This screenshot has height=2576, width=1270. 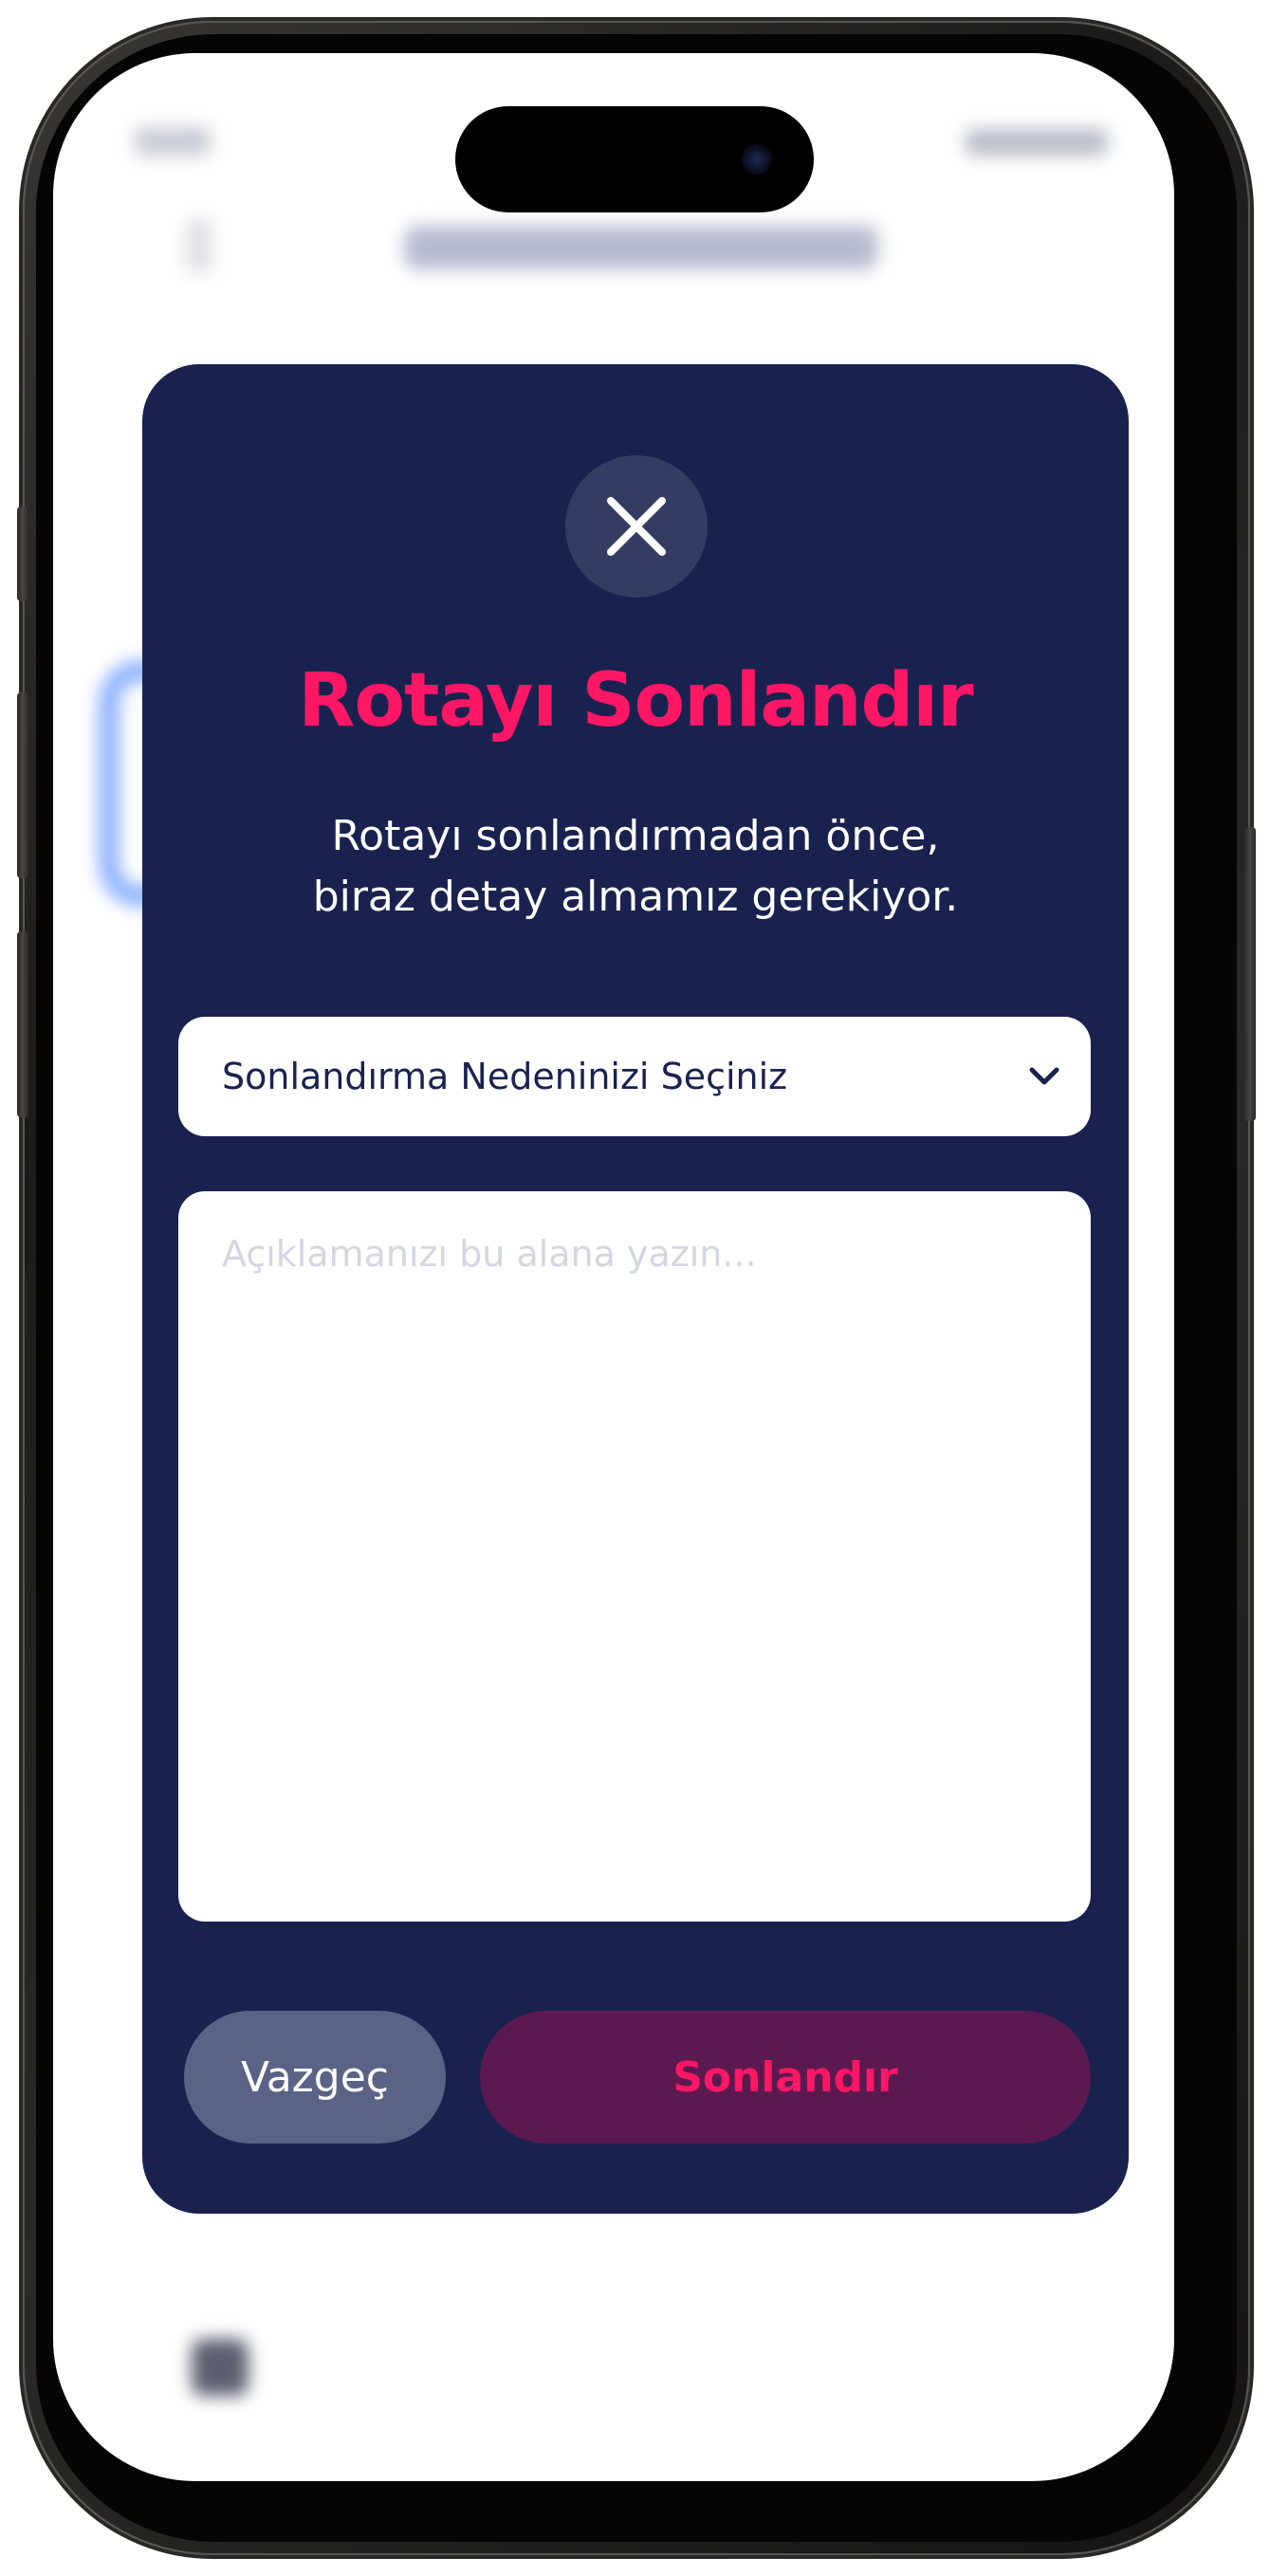 I want to click on modal-description-line-1: Rotayı sonlandırmadan önce,, so click(x=635, y=836).